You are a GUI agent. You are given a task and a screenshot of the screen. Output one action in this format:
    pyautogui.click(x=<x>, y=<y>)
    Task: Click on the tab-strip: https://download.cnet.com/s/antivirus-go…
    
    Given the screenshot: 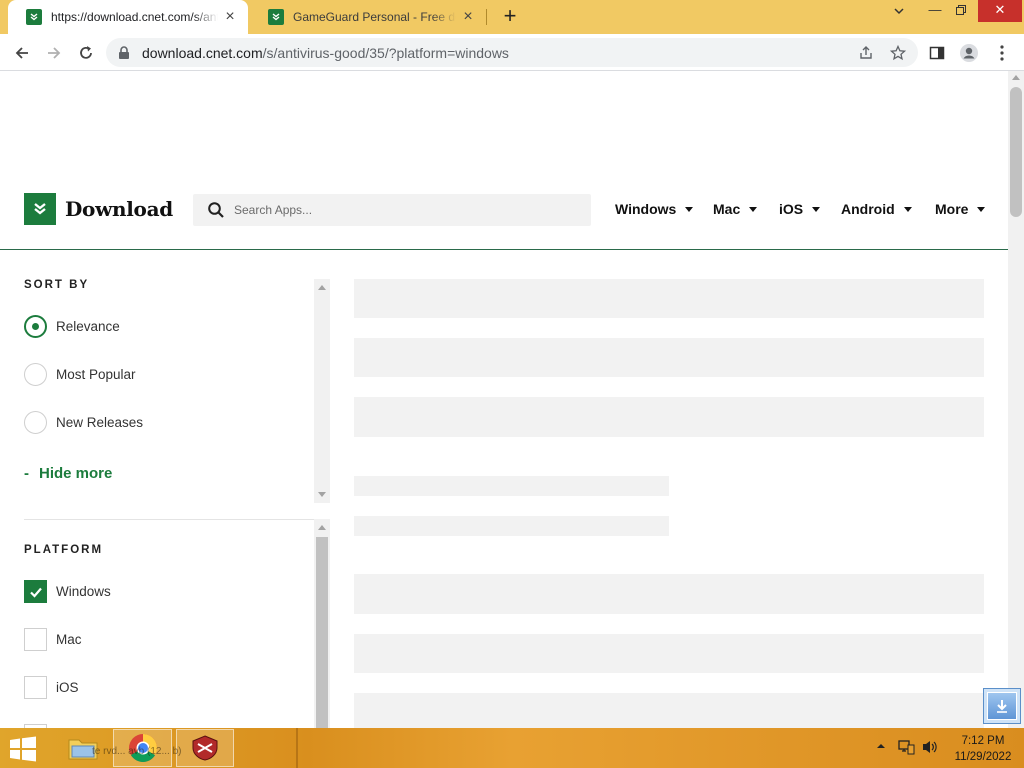 What is the action you would take?
    pyautogui.click(x=512, y=17)
    